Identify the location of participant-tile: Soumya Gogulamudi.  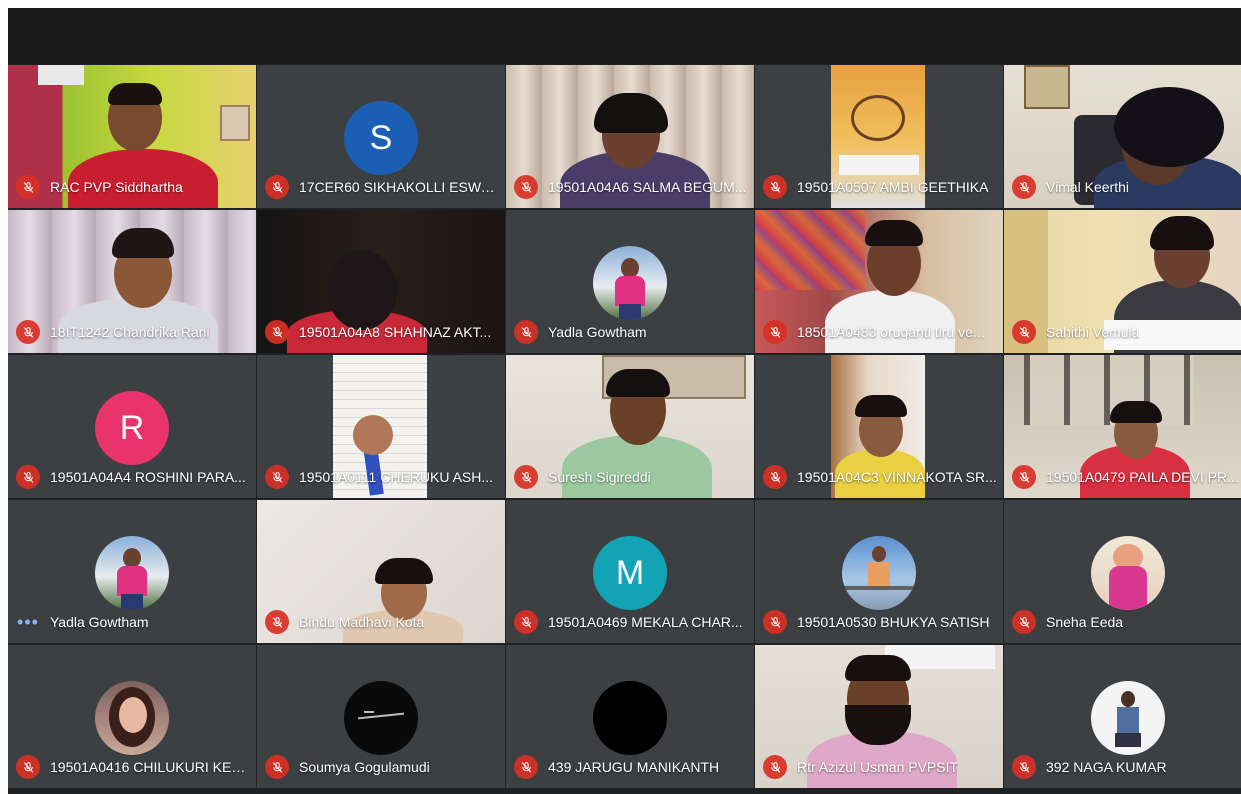
(381, 716).